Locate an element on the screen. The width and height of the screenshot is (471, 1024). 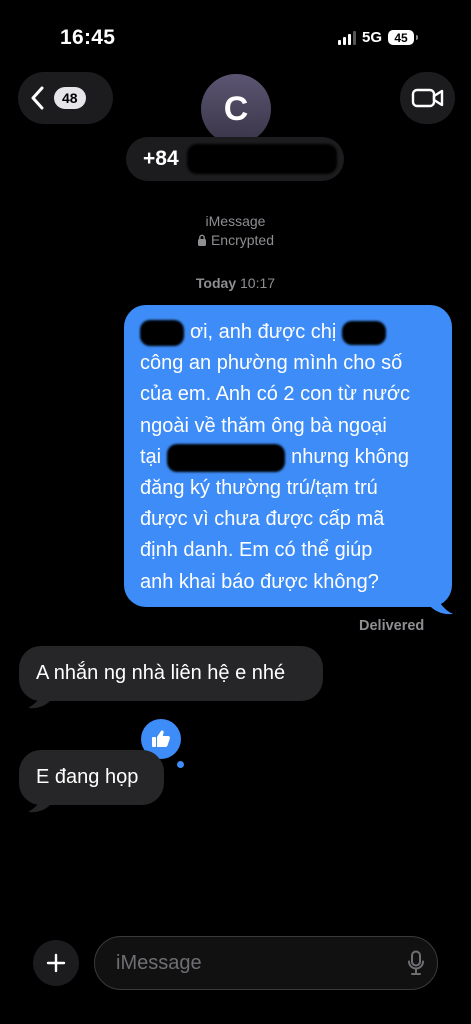
status-indicators: 5G 45 is located at coordinates (378, 37).